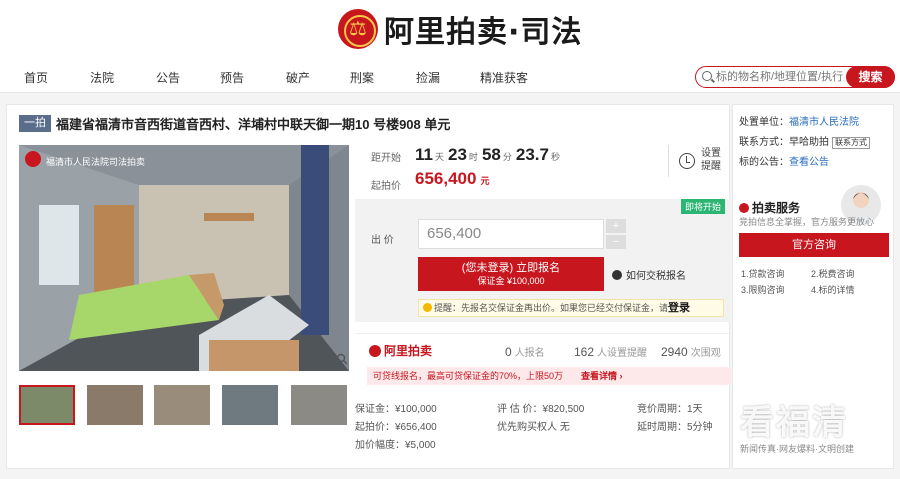 This screenshot has width=900, height=479. I want to click on bid-amount-field: 656,400, so click(511, 234).